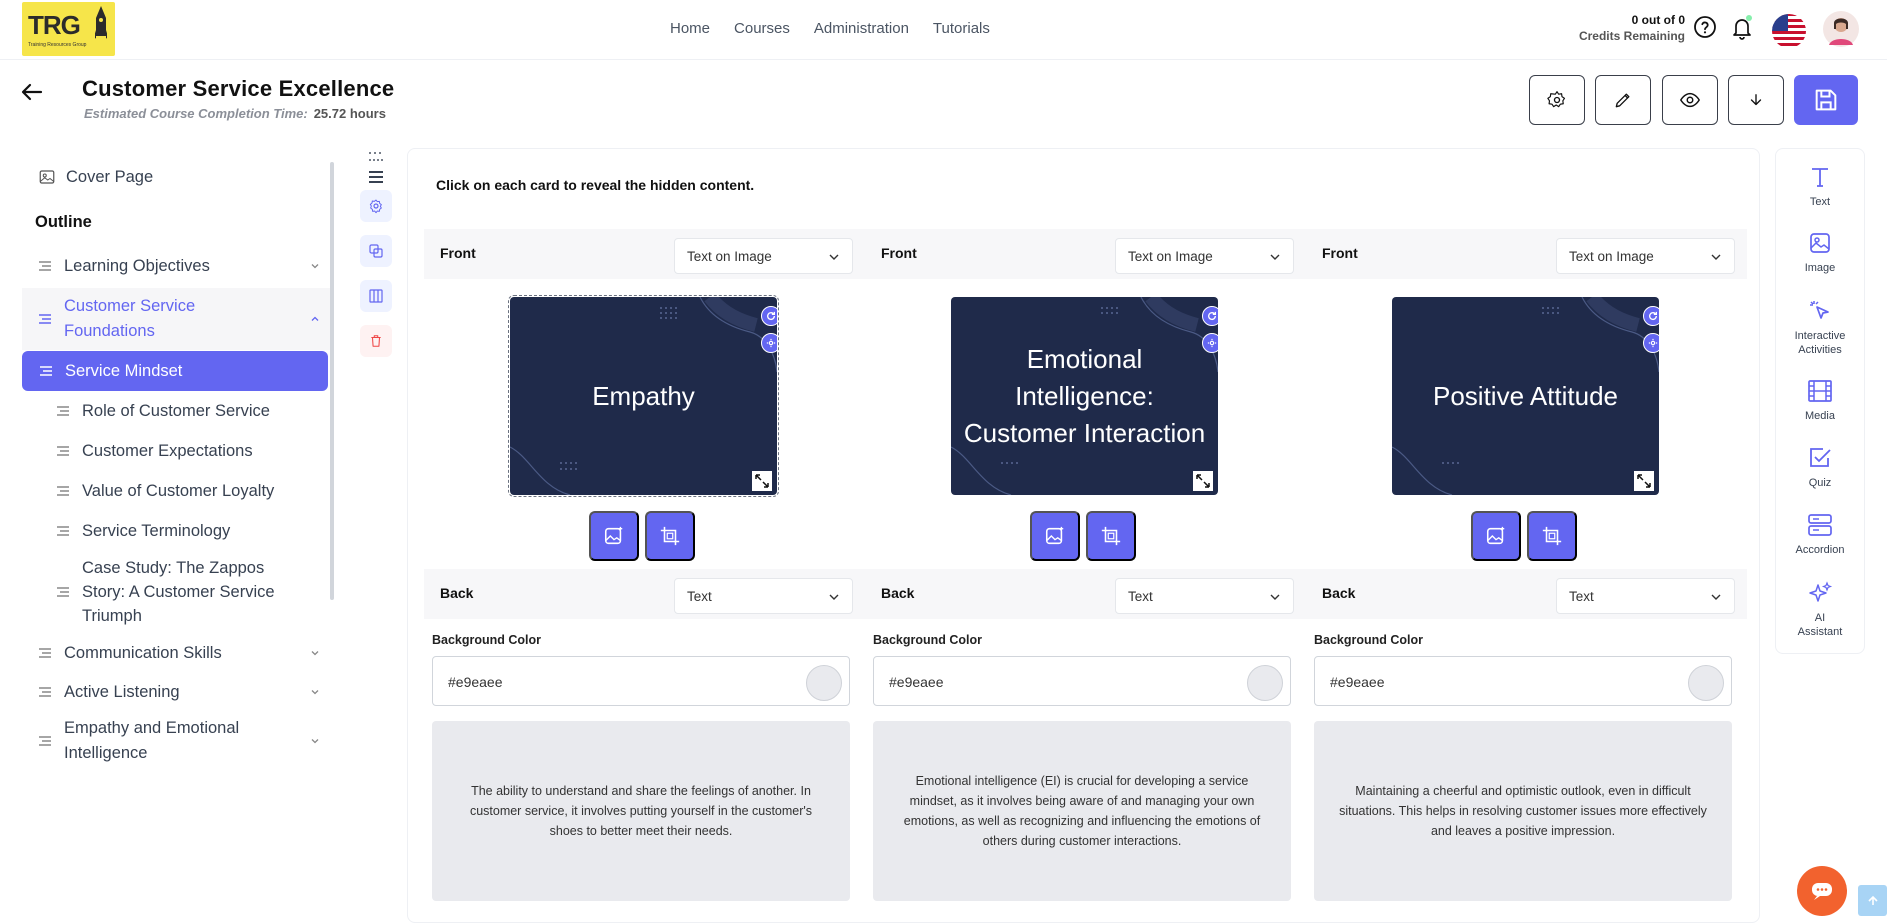  What do you see at coordinates (1820, 401) in the screenshot?
I see `block-media: Media` at bounding box center [1820, 401].